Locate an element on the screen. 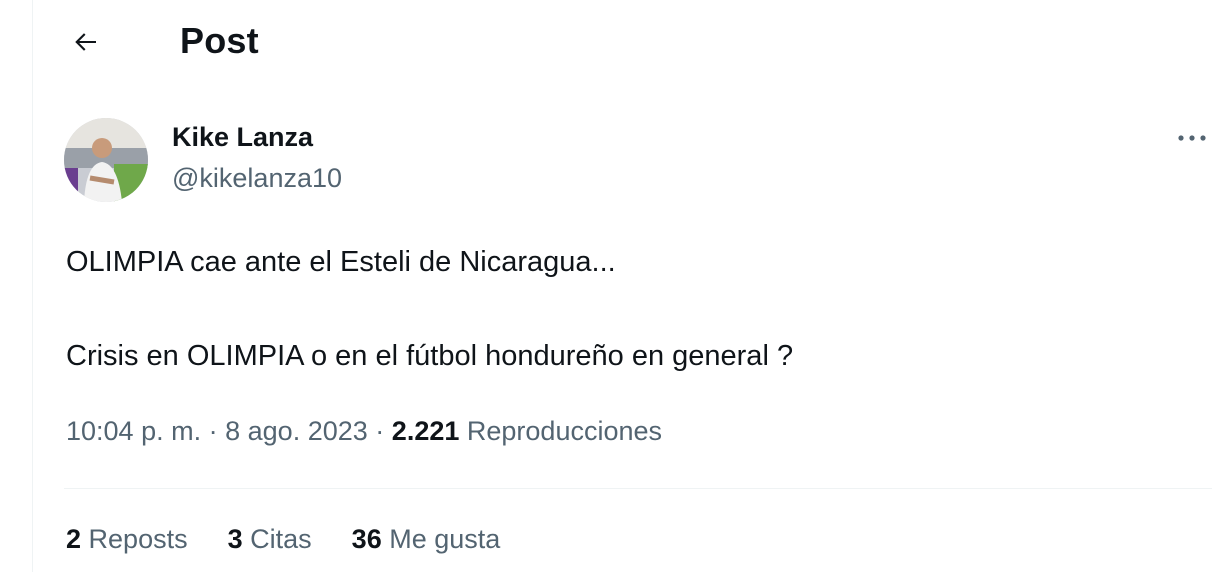 This screenshot has height=572, width=1224. likes-stat: 36 Me gusta is located at coordinates (426, 539).